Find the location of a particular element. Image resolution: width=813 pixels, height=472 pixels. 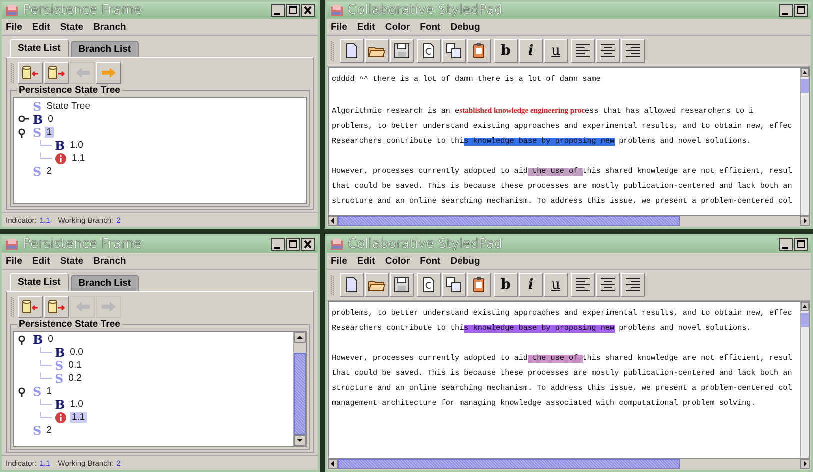

collapsed-handle-icon is located at coordinates (24, 119).